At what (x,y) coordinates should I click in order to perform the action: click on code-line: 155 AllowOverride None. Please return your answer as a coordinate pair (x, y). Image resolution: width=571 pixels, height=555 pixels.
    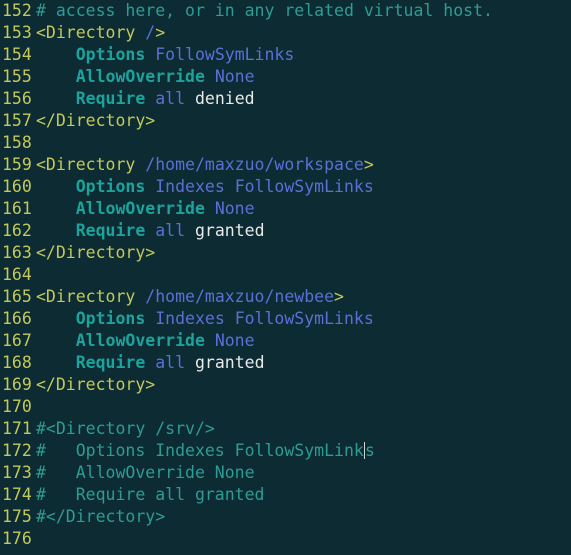
    Looking at the image, I should click on (285, 77).